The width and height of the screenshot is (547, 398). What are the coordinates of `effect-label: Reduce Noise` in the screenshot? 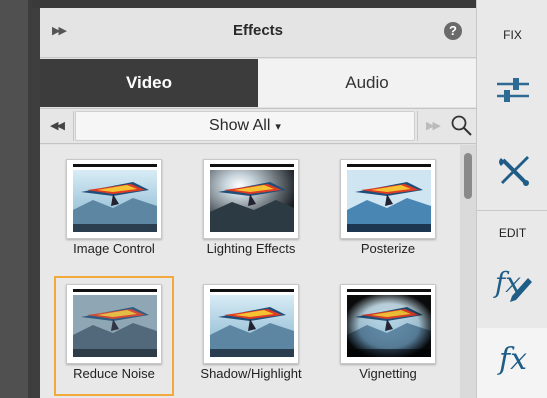 It's located at (114, 373).